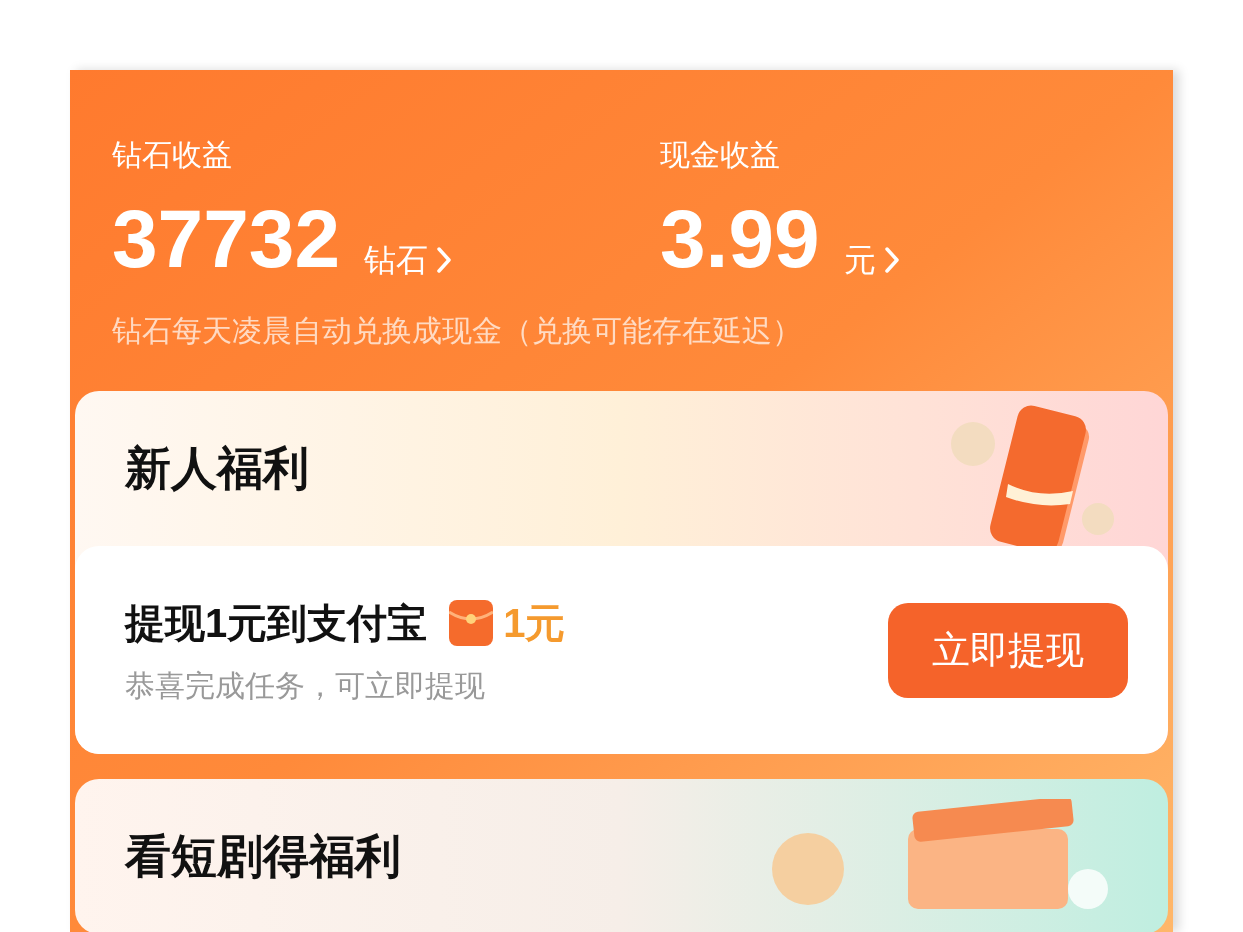 This screenshot has width=1243, height=932. I want to click on earnings-unit: 元, so click(859, 260).